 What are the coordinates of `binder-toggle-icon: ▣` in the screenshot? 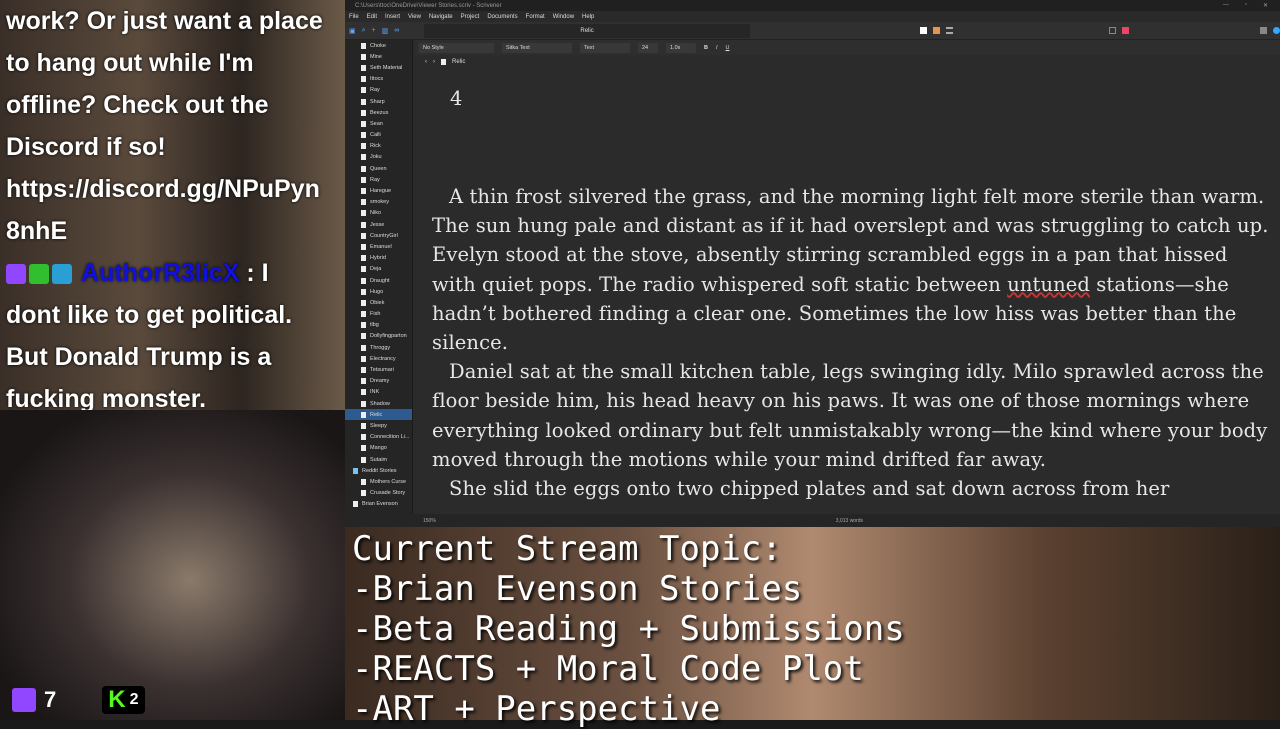 It's located at (352, 31).